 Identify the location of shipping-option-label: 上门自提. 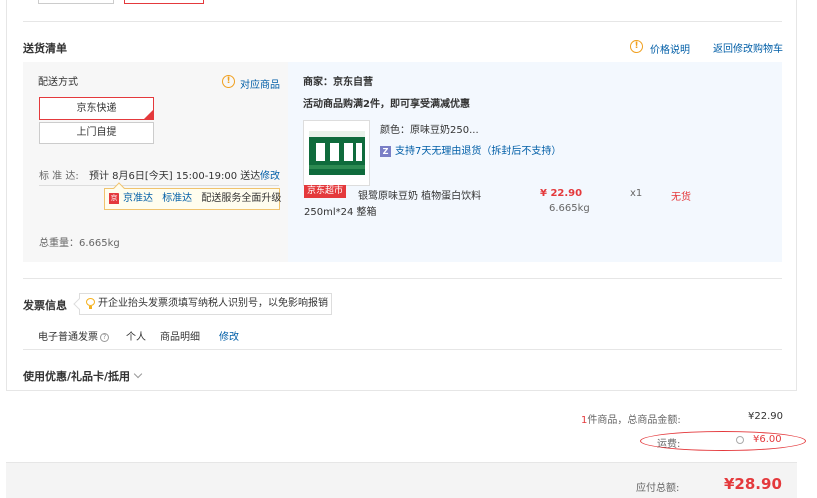
(96, 132).